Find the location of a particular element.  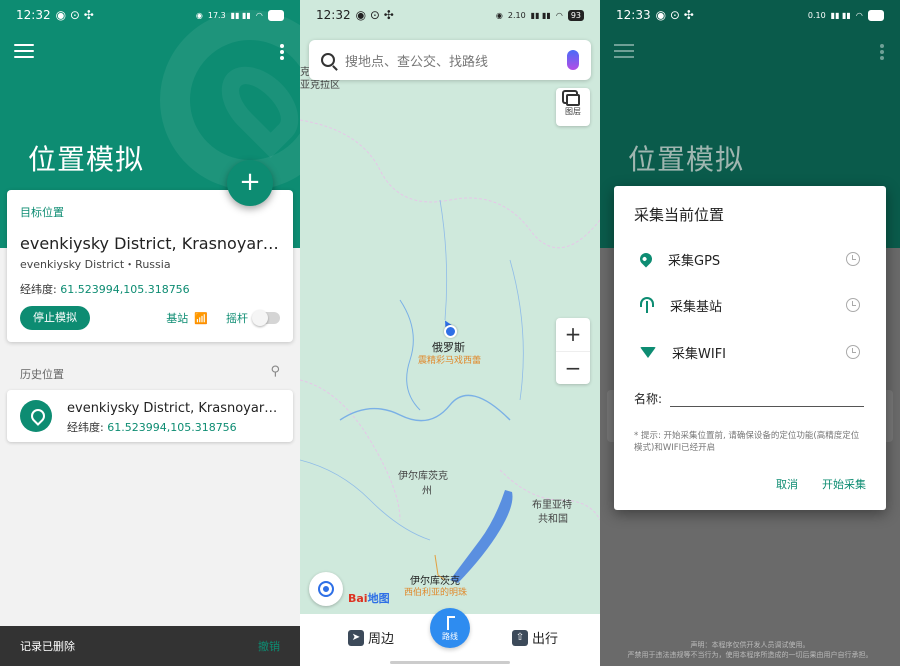

wifi-icon is located at coordinates (648, 352).